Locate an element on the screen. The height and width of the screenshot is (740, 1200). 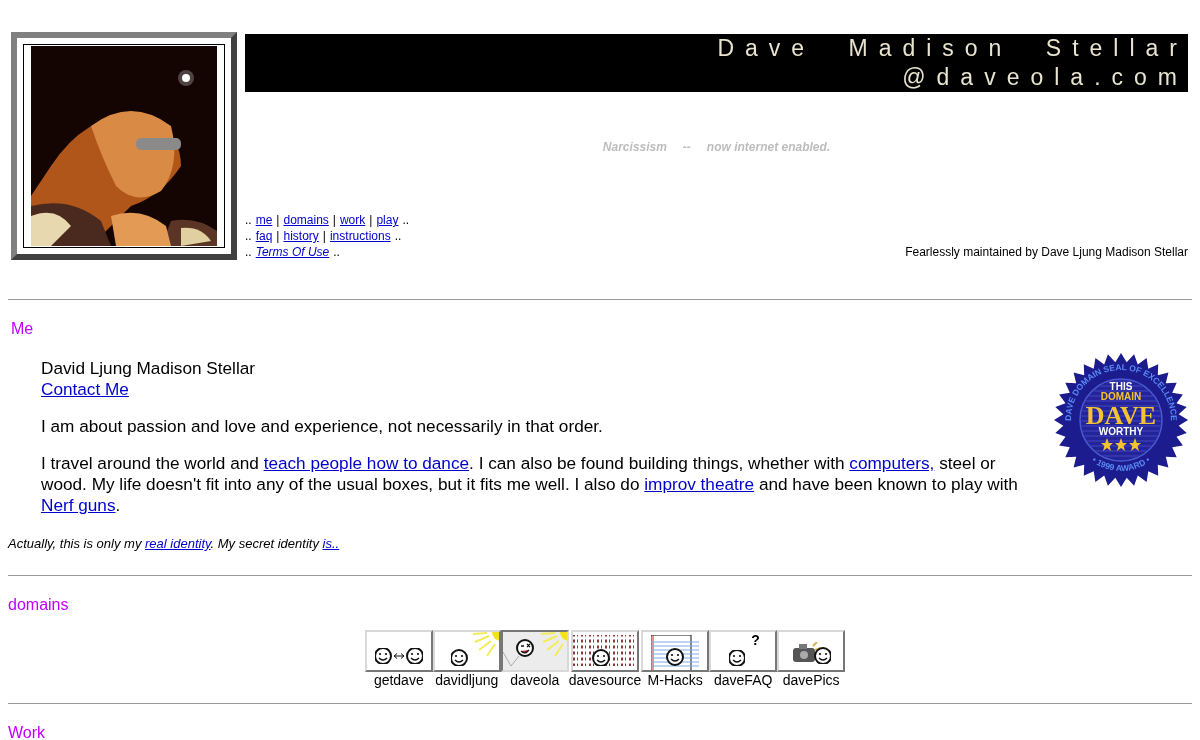
nav-link: me is located at coordinates (264, 220).